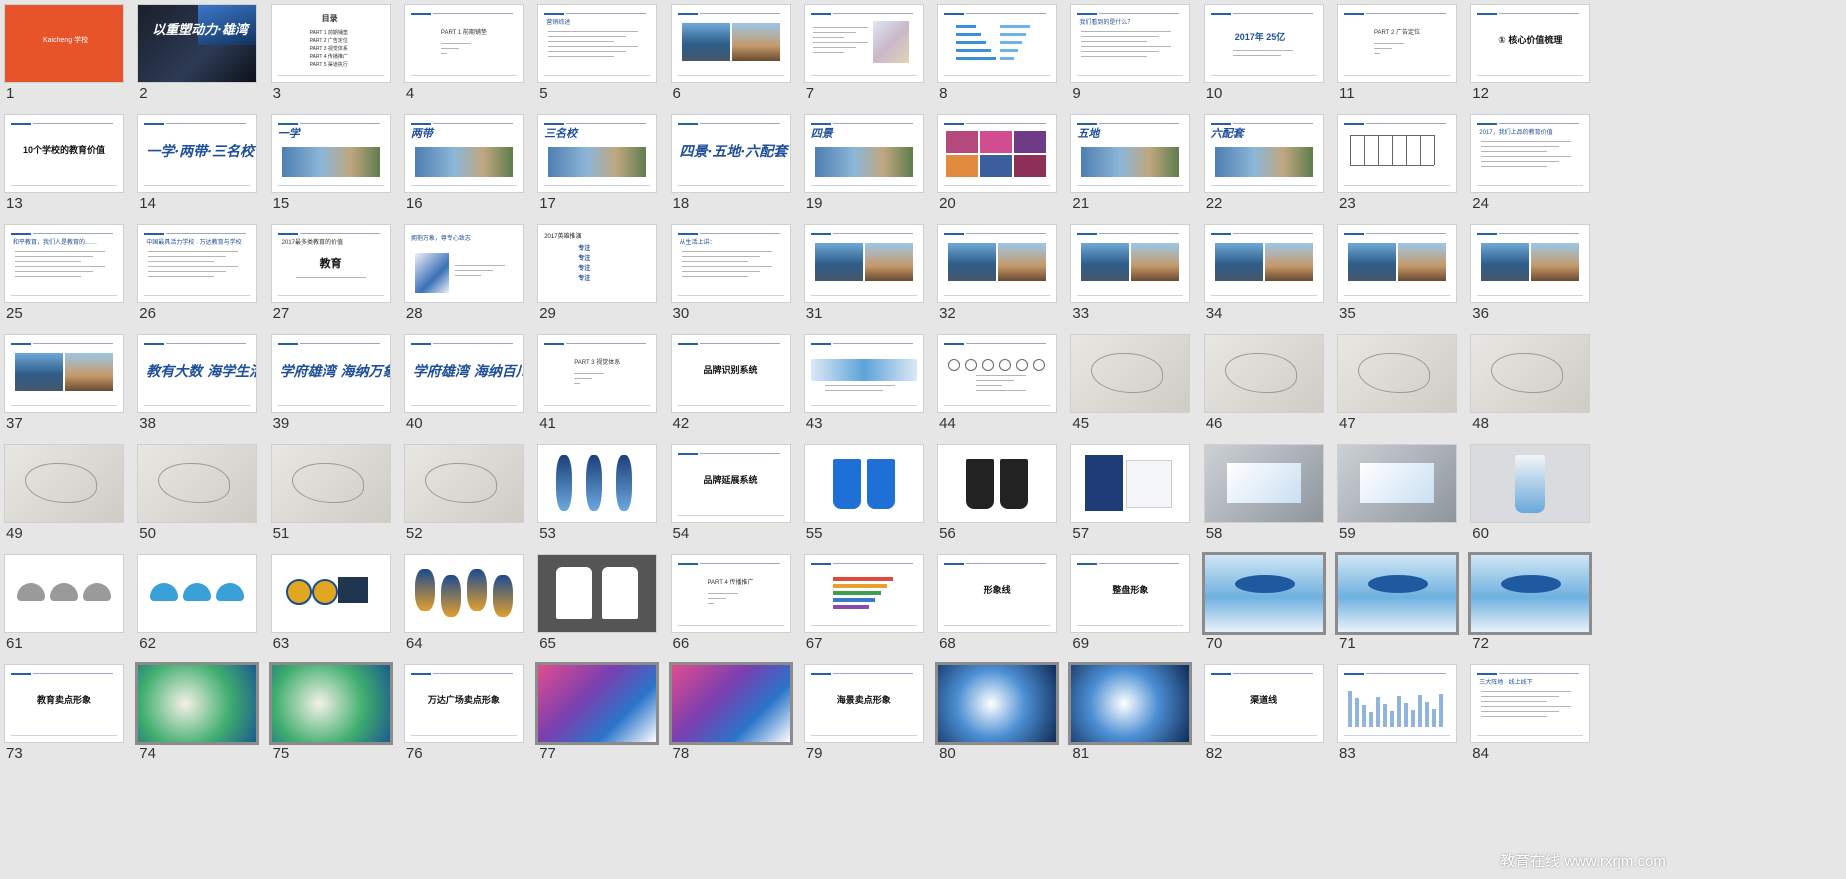 The width and height of the screenshot is (1846, 879). Describe the element at coordinates (995, 712) in the screenshot. I see `slide-thumbnail-80: 80` at that location.